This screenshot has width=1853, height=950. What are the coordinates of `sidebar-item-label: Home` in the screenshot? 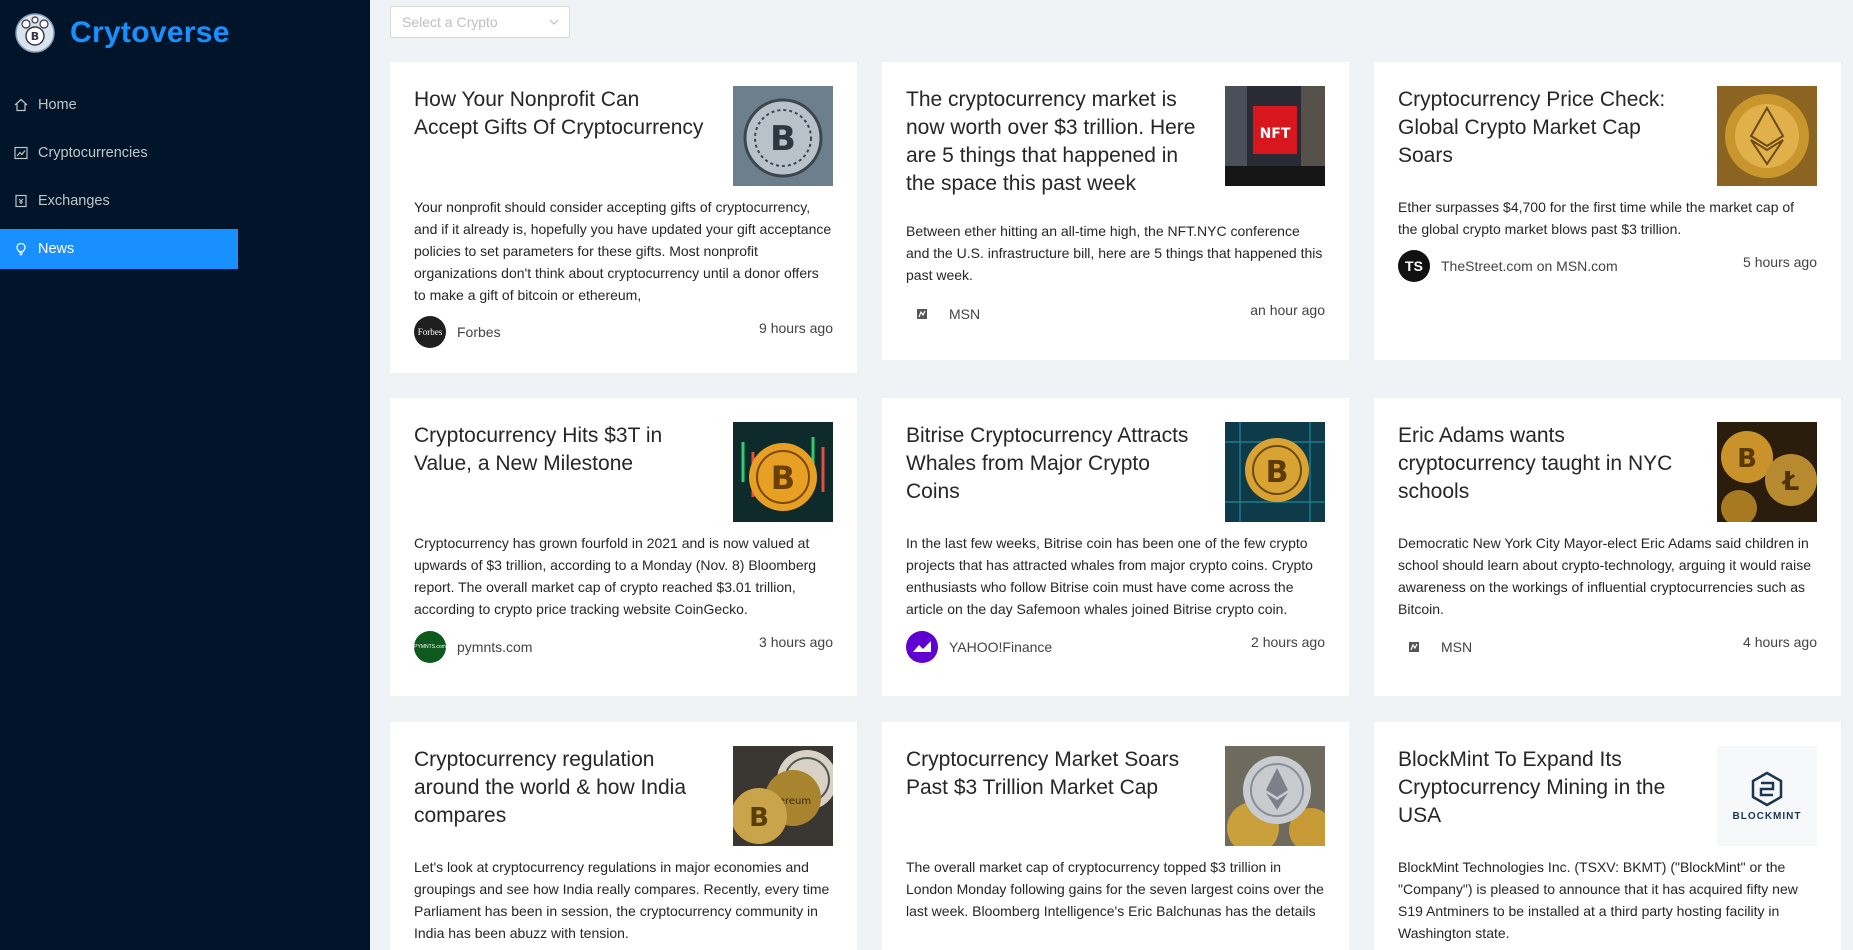 It's located at (57, 105).